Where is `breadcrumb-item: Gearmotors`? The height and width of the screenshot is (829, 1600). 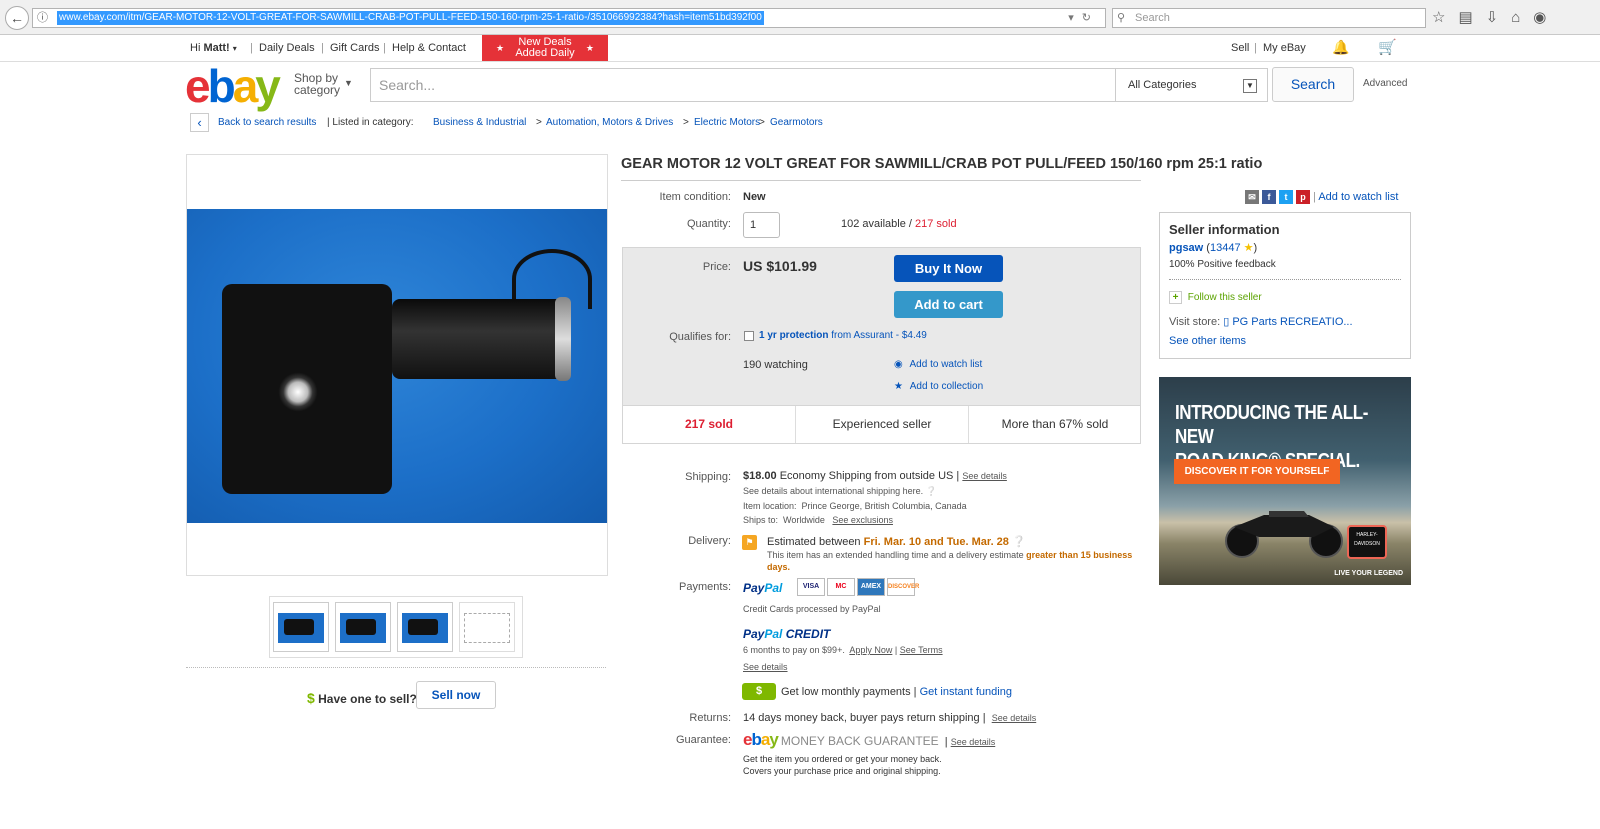 breadcrumb-item: Gearmotors is located at coordinates (796, 123).